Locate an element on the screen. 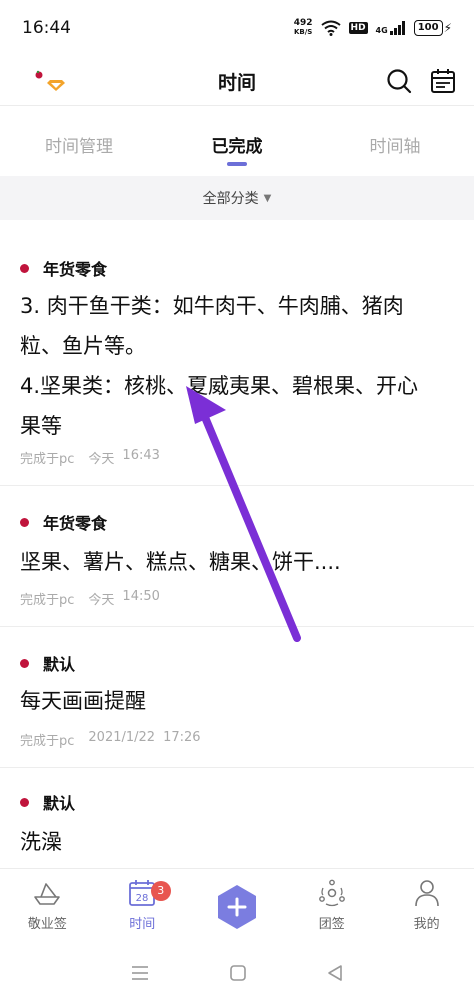  tab-active-indicator is located at coordinates (237, 164).